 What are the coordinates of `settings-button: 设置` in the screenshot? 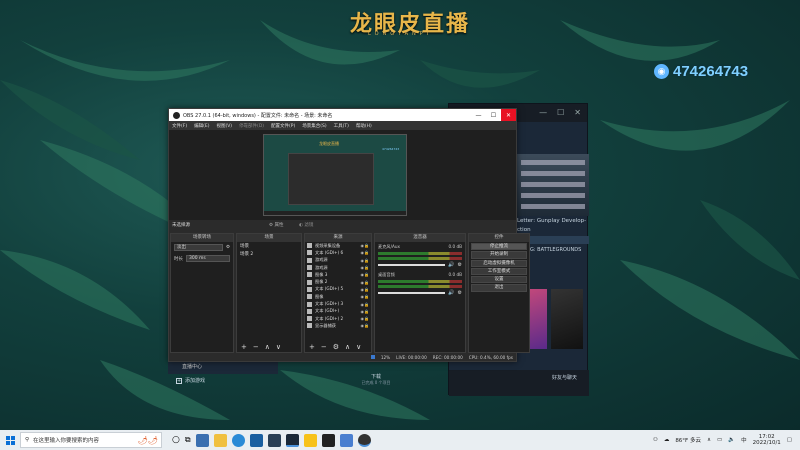 It's located at (499, 280).